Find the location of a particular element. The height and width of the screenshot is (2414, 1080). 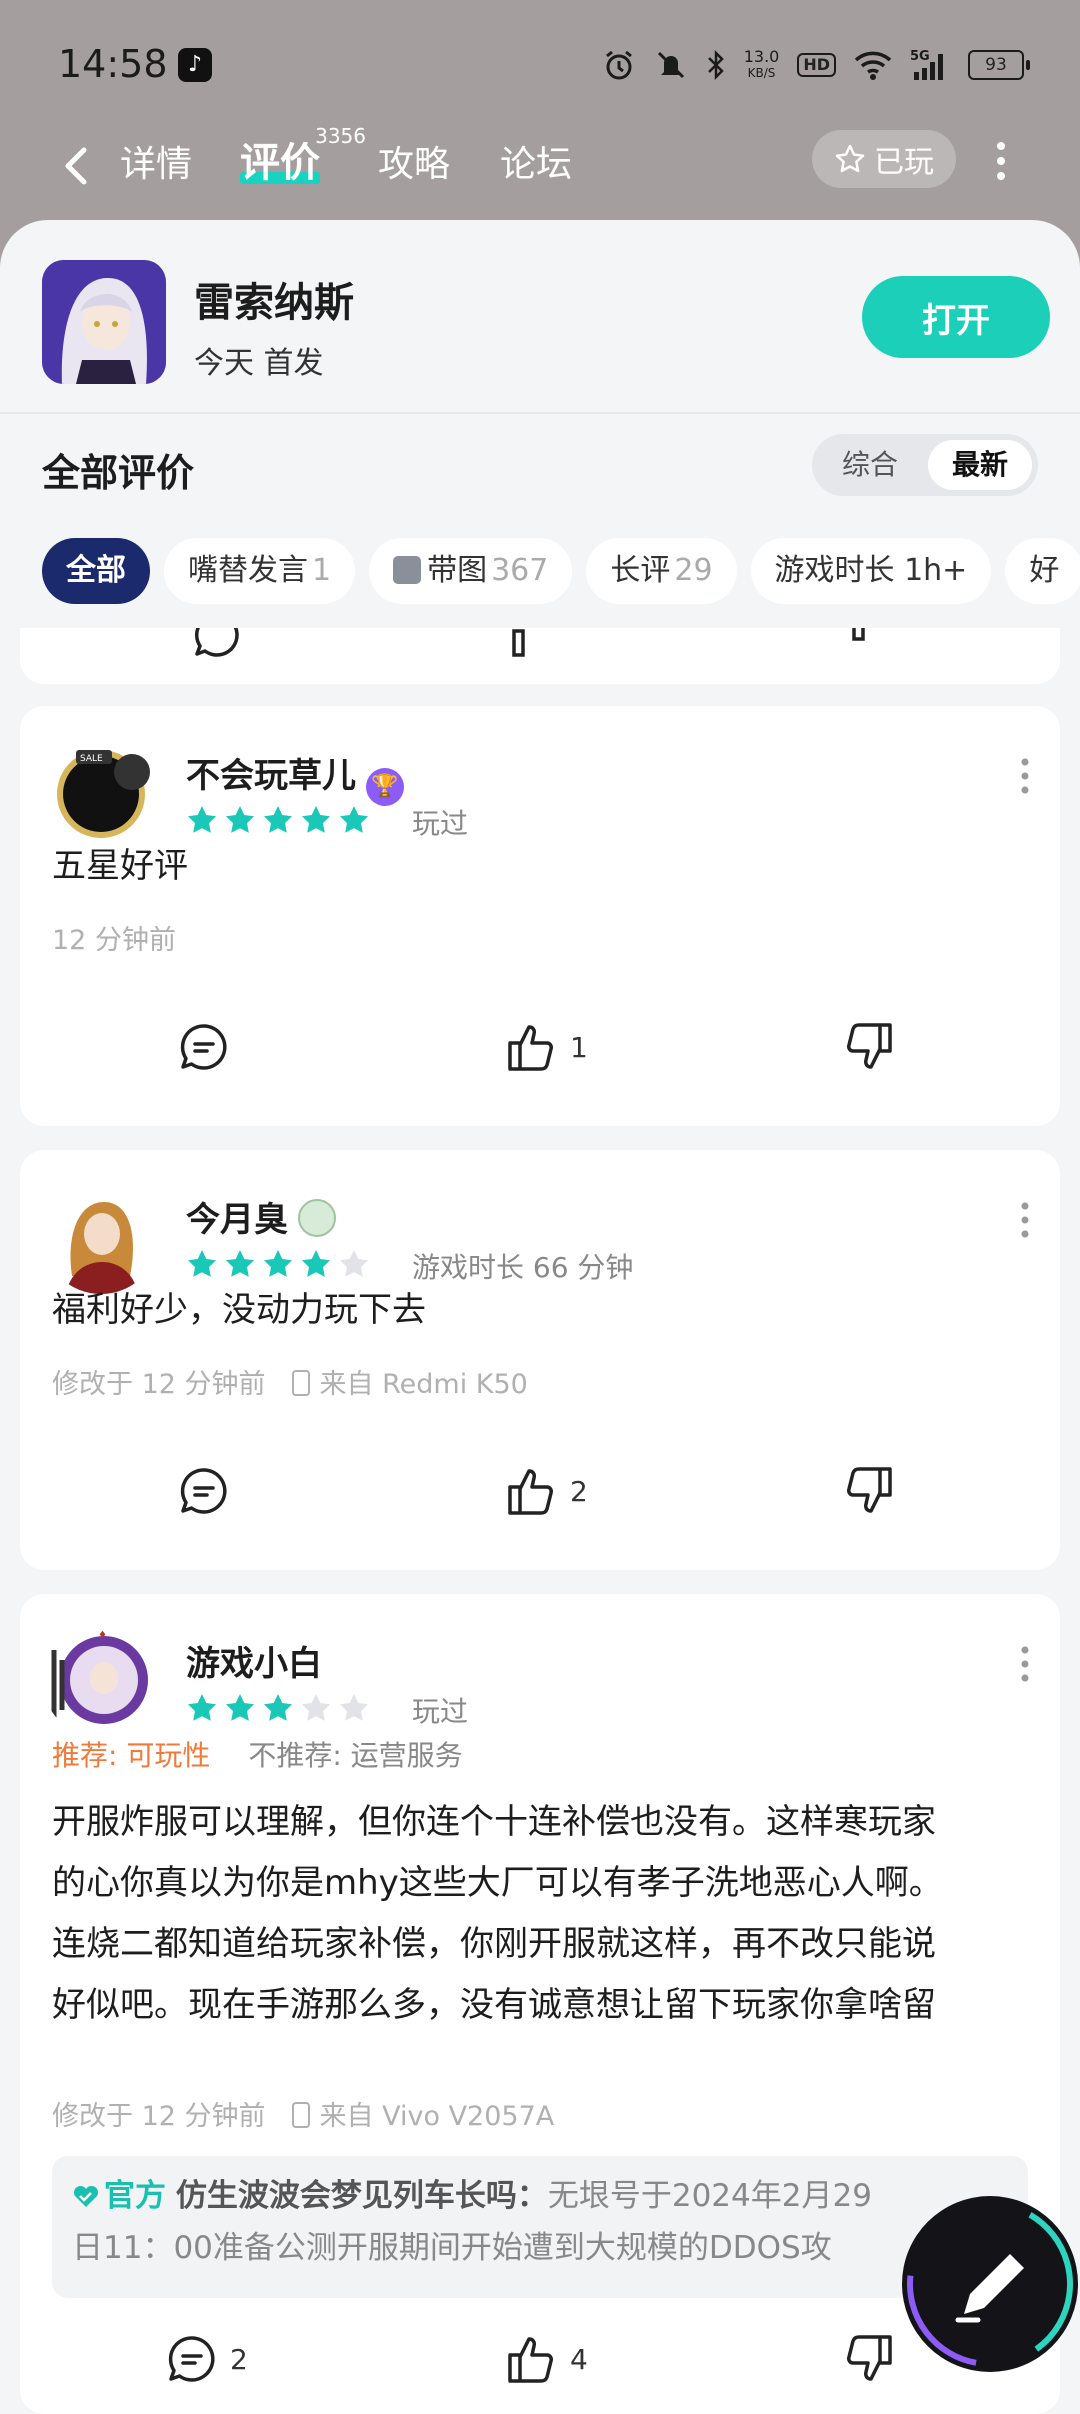

like-button: 2 is located at coordinates (546, 1491).